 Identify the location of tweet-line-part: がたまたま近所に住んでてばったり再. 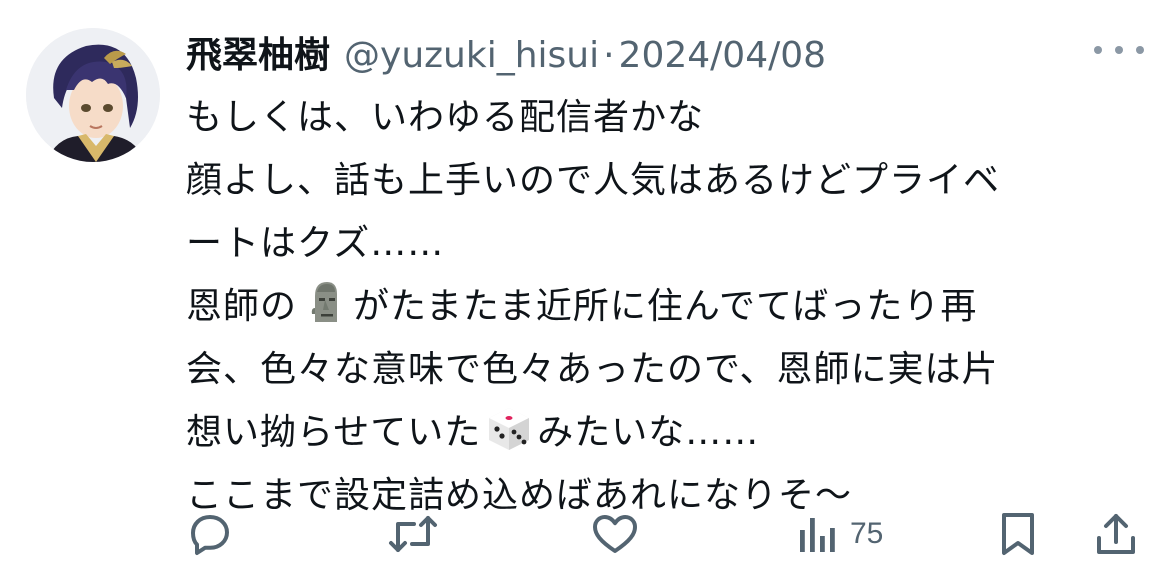
(665, 306).